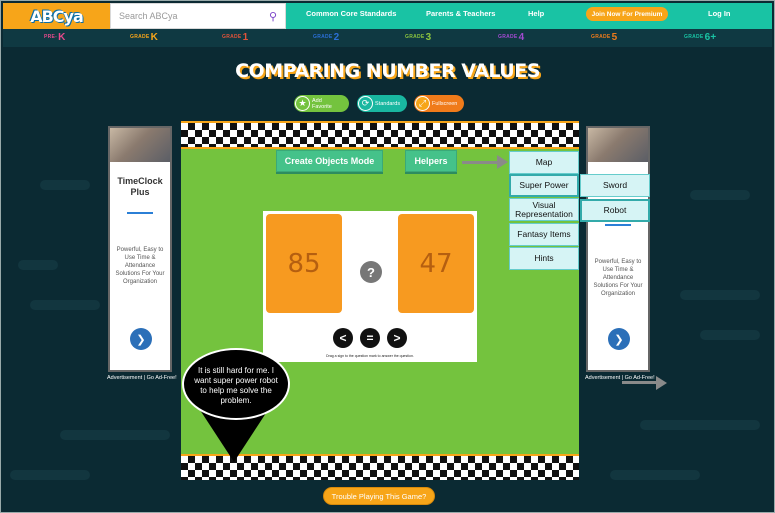 The width and height of the screenshot is (775, 513). I want to click on grade-bar, so click(387, 38).